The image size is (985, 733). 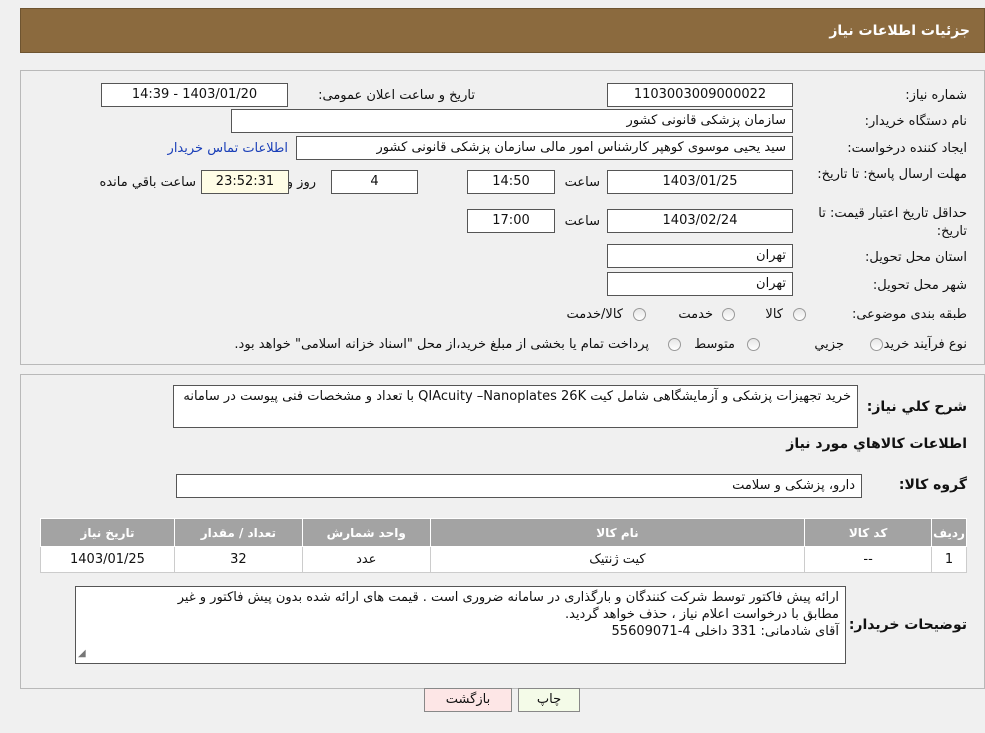 What do you see at coordinates (594, 314) in the screenshot?
I see `category-option-both: کالا/خدمت` at bounding box center [594, 314].